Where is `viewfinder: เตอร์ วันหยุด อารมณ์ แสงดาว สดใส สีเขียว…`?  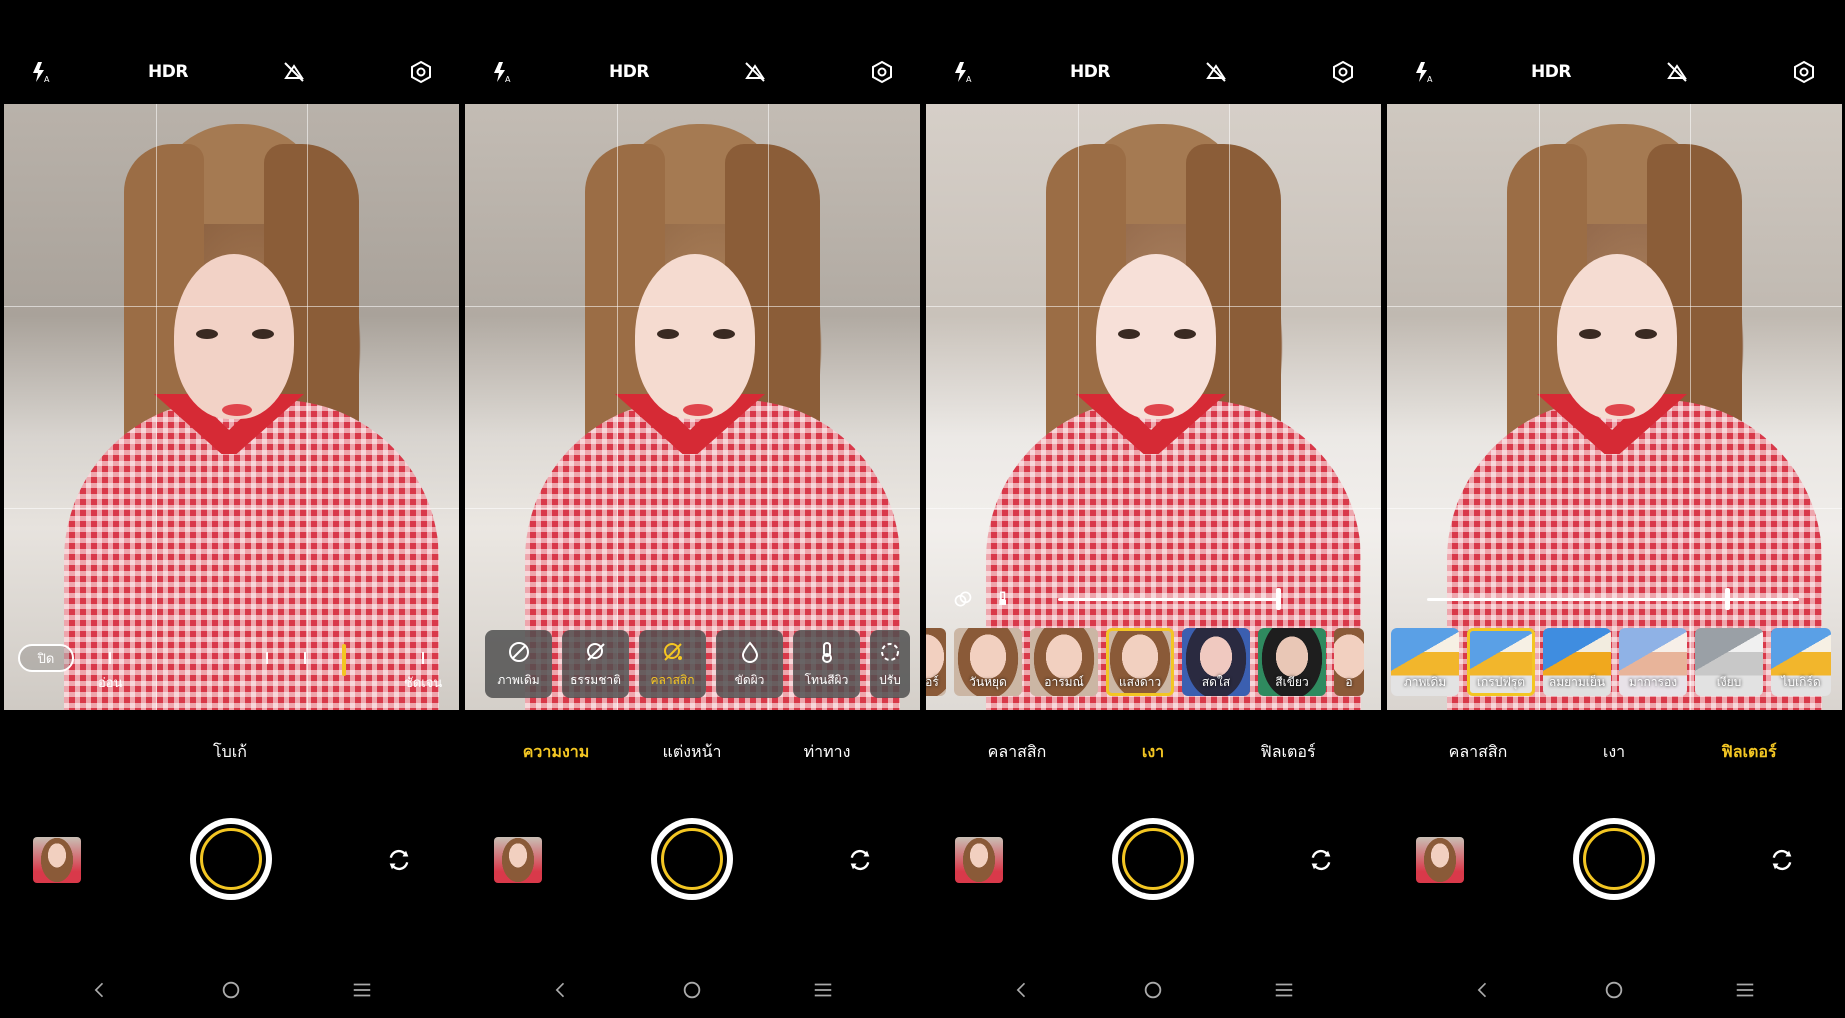 viewfinder: เตอร์ วันหยุด อารมณ์ แสงดาว สดใส สีเขียว… is located at coordinates (1153, 407).